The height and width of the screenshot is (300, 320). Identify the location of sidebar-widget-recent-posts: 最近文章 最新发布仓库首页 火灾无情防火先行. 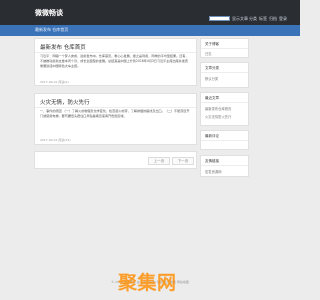
(224, 109).